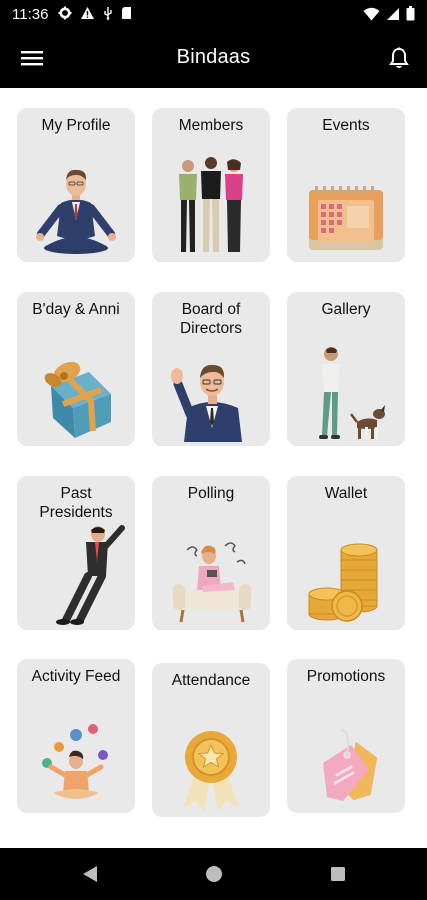 This screenshot has width=427, height=900. I want to click on tile-label: Polling, so click(211, 493).